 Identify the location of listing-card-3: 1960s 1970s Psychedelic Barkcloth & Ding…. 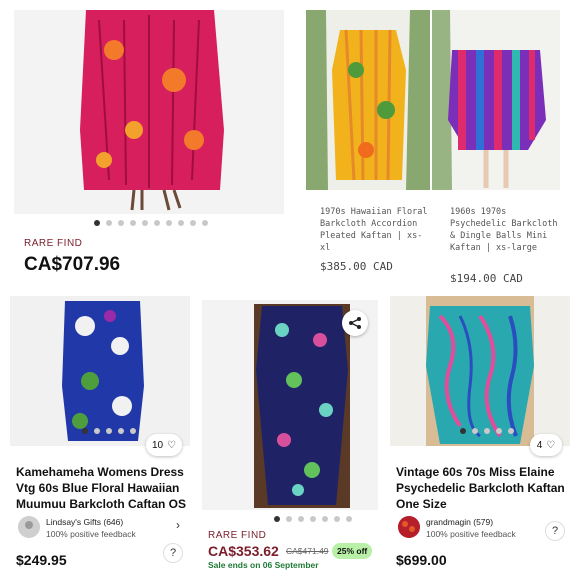
(496, 146).